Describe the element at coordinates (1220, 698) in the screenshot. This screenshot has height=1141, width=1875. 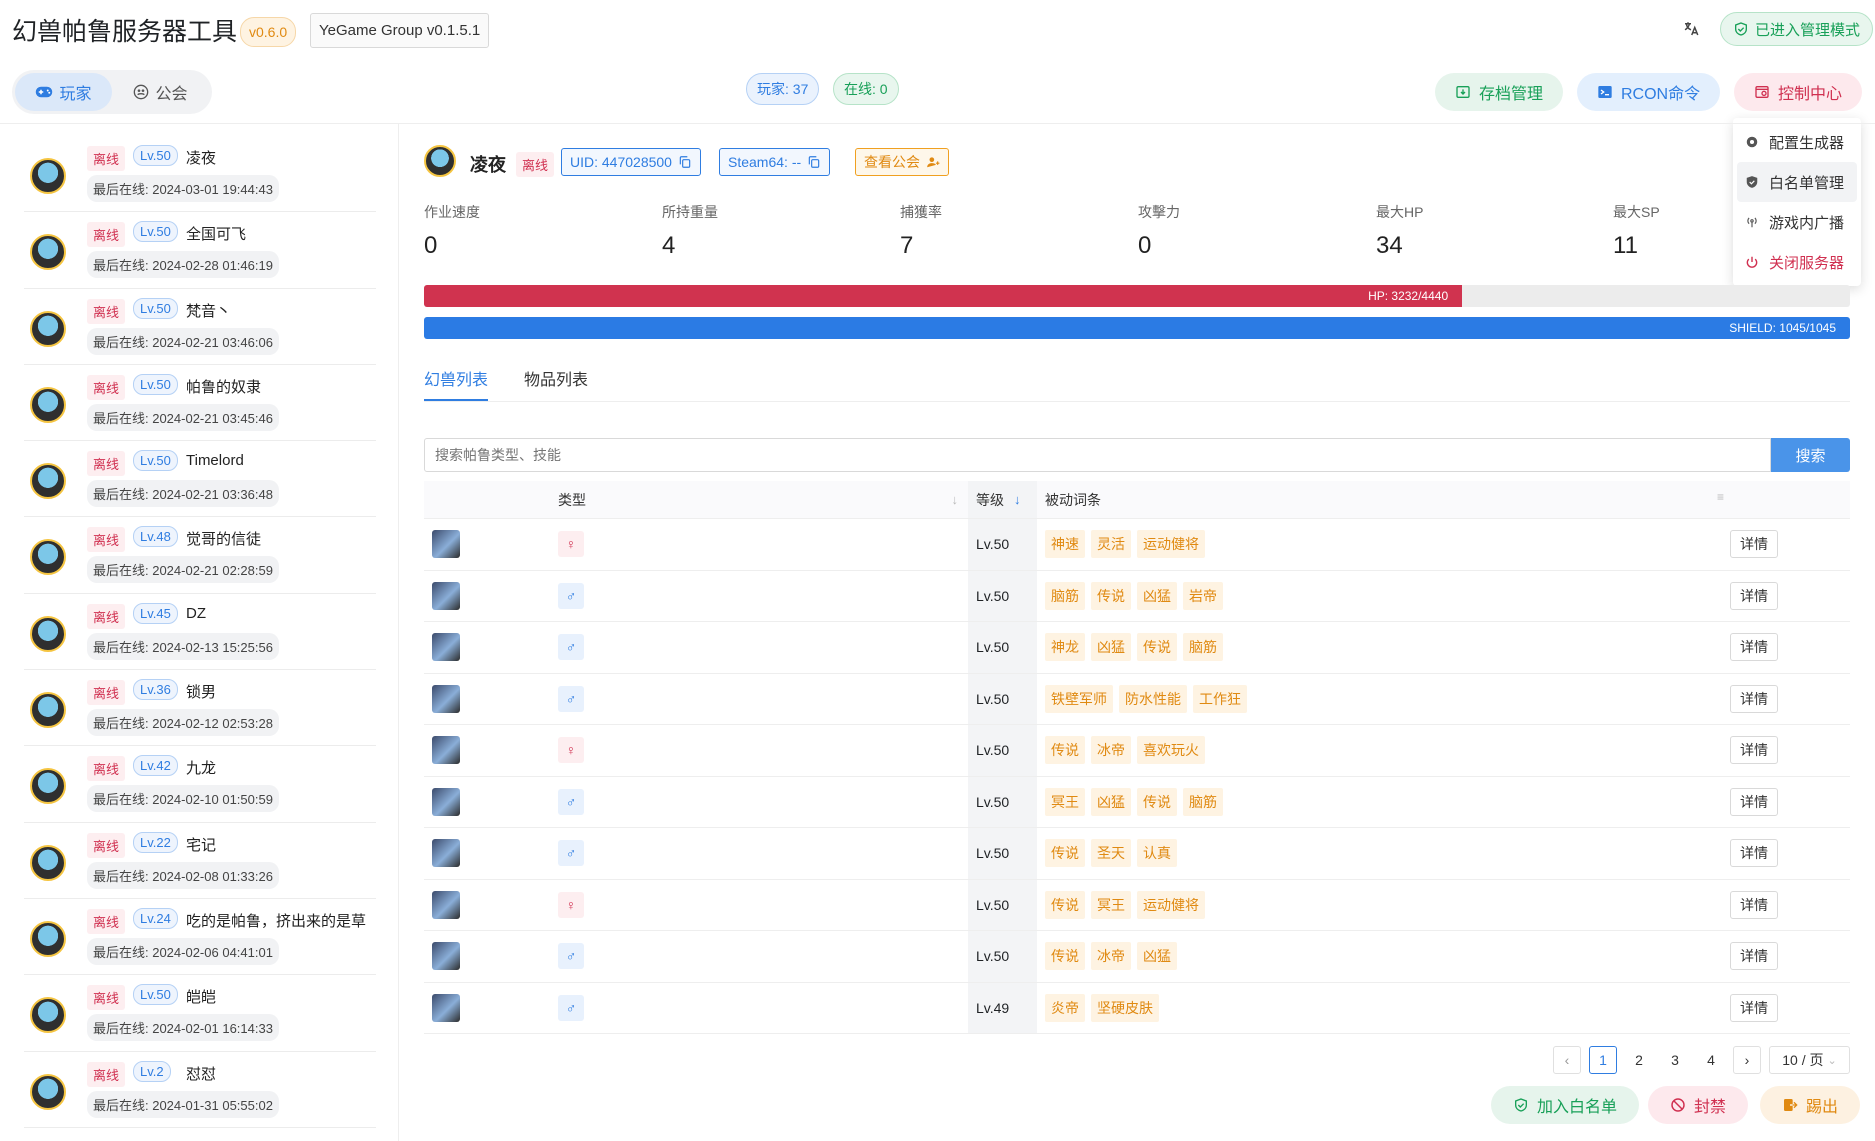
I see `passive-tag: 工作狂` at that location.